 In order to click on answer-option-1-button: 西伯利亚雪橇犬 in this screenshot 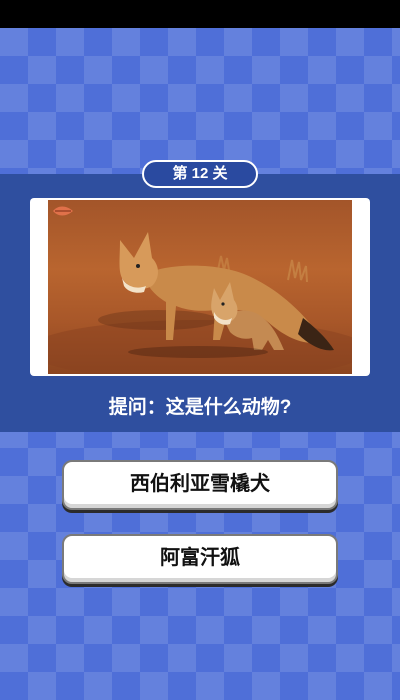, I will do `click(200, 485)`.